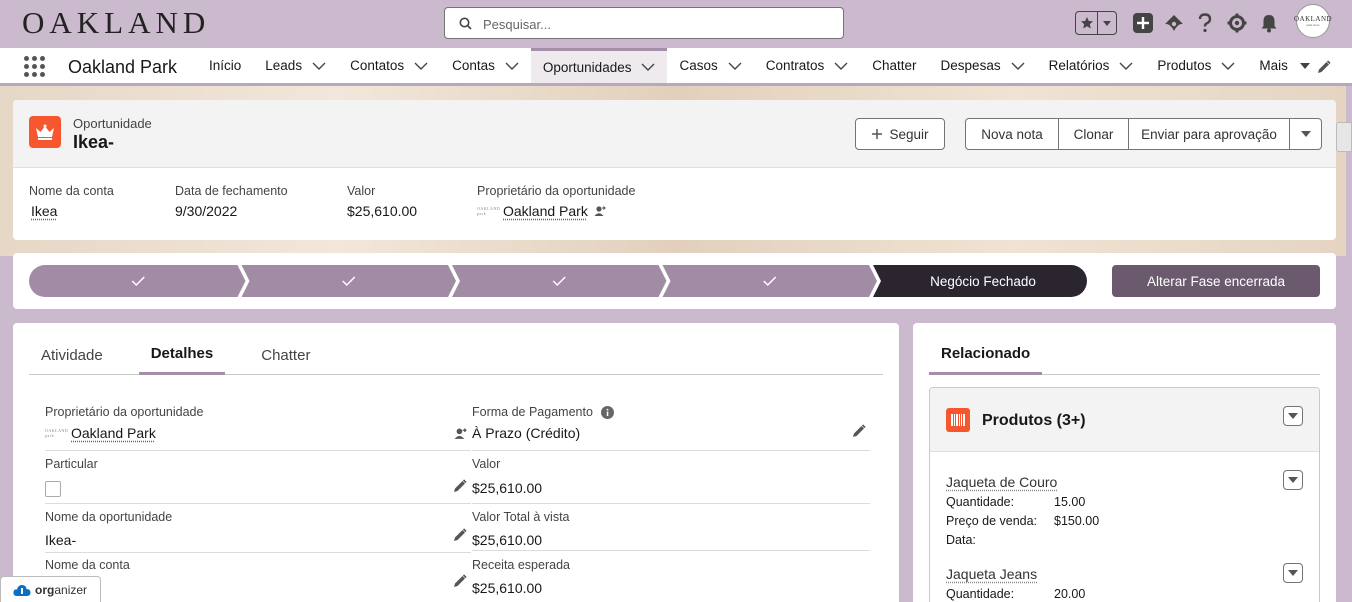  What do you see at coordinates (485, 65) in the screenshot?
I see `nav-item-contas: Contas` at bounding box center [485, 65].